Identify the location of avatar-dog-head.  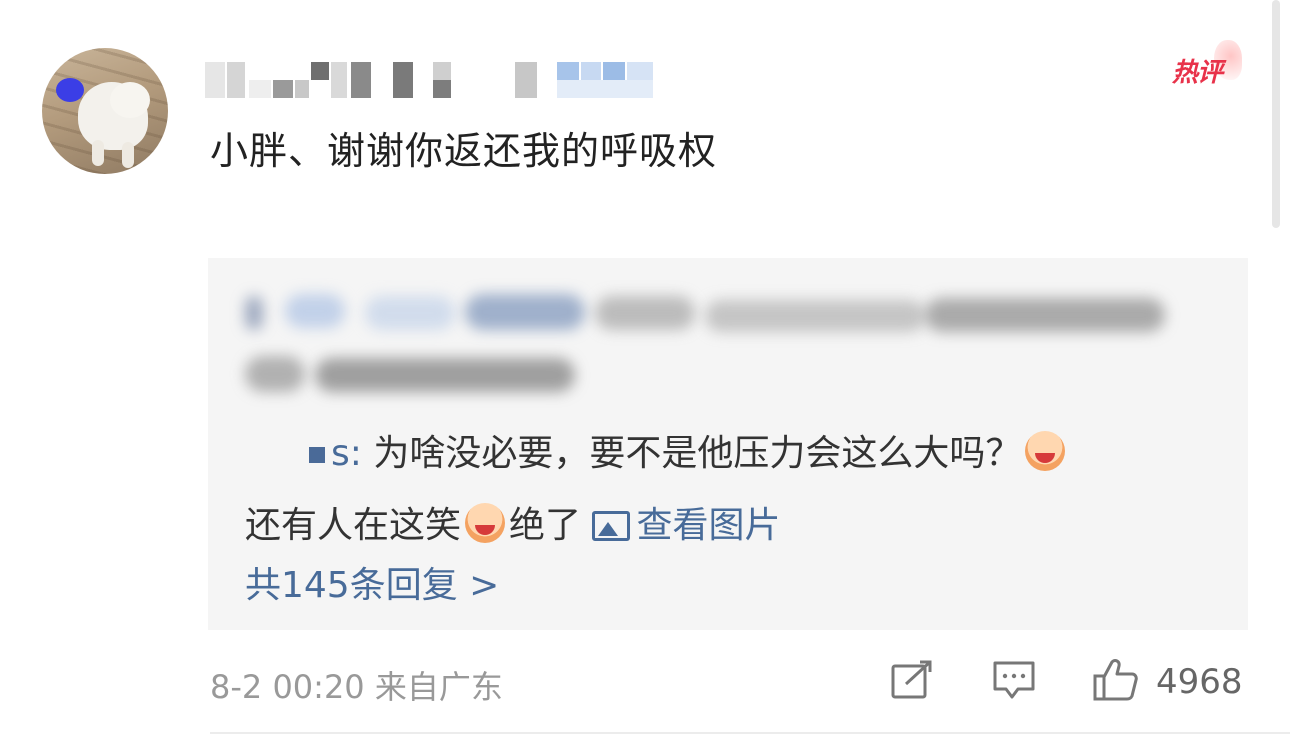
(130, 100).